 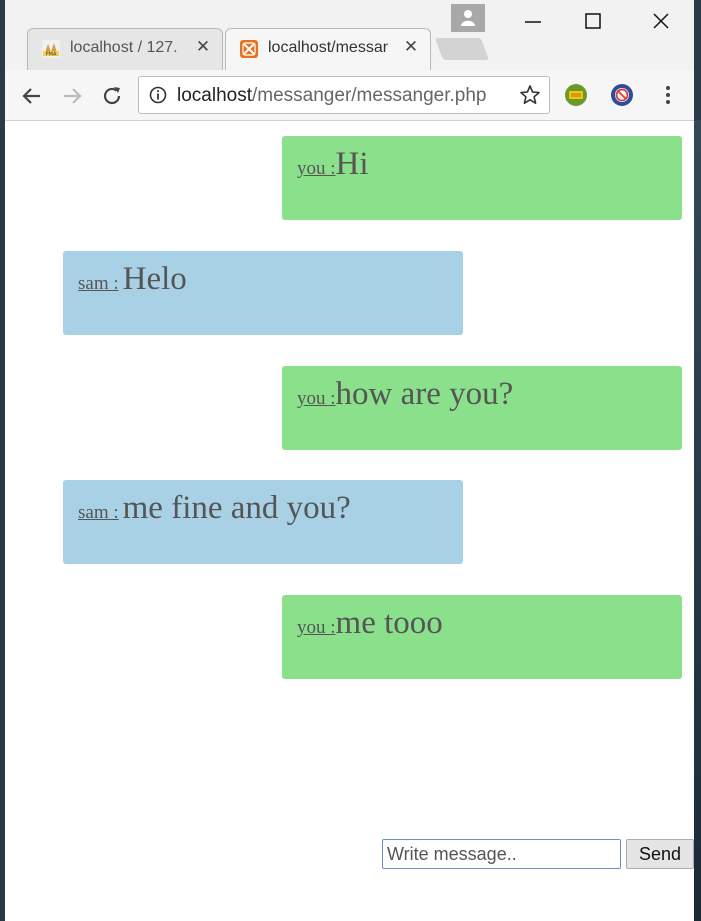 I want to click on message-input, so click(x=501, y=854).